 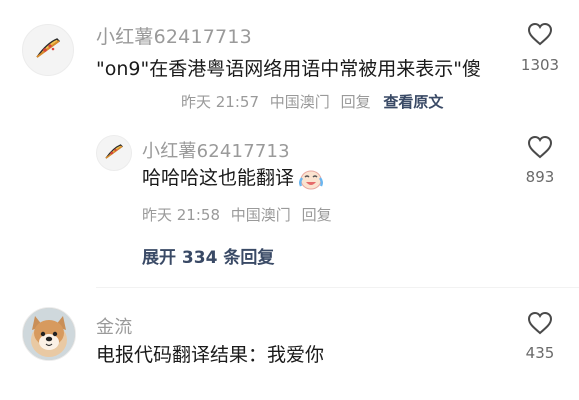 I want to click on reply-avatar, so click(x=114, y=153).